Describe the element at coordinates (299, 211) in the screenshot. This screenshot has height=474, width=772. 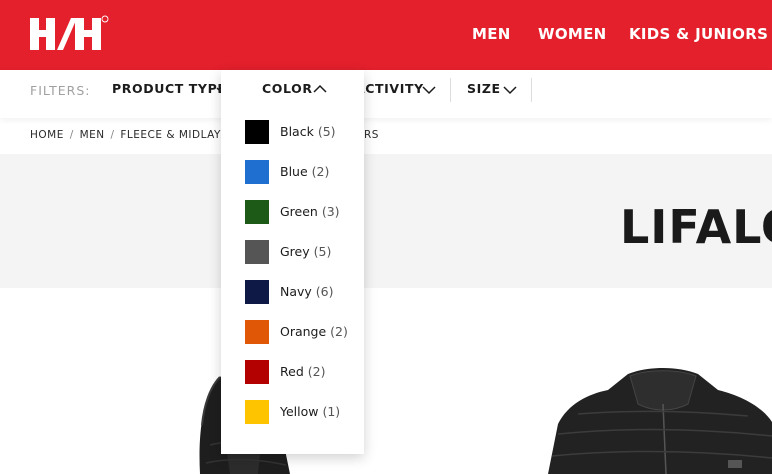
I see `color-name: Green` at that location.